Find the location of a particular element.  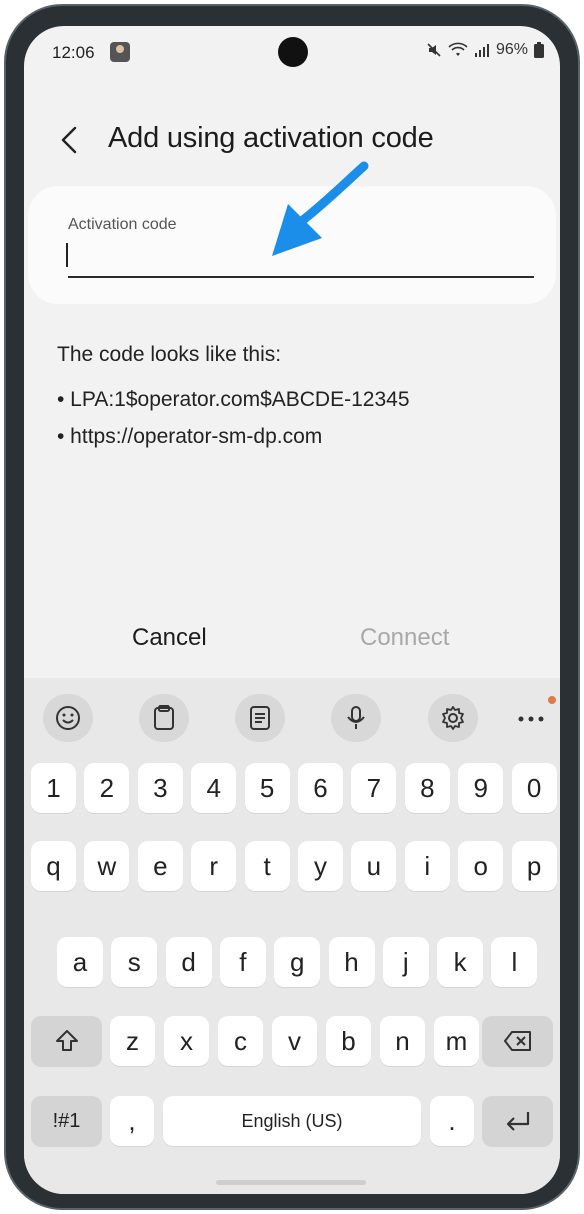

key-f: f is located at coordinates (242, 962).